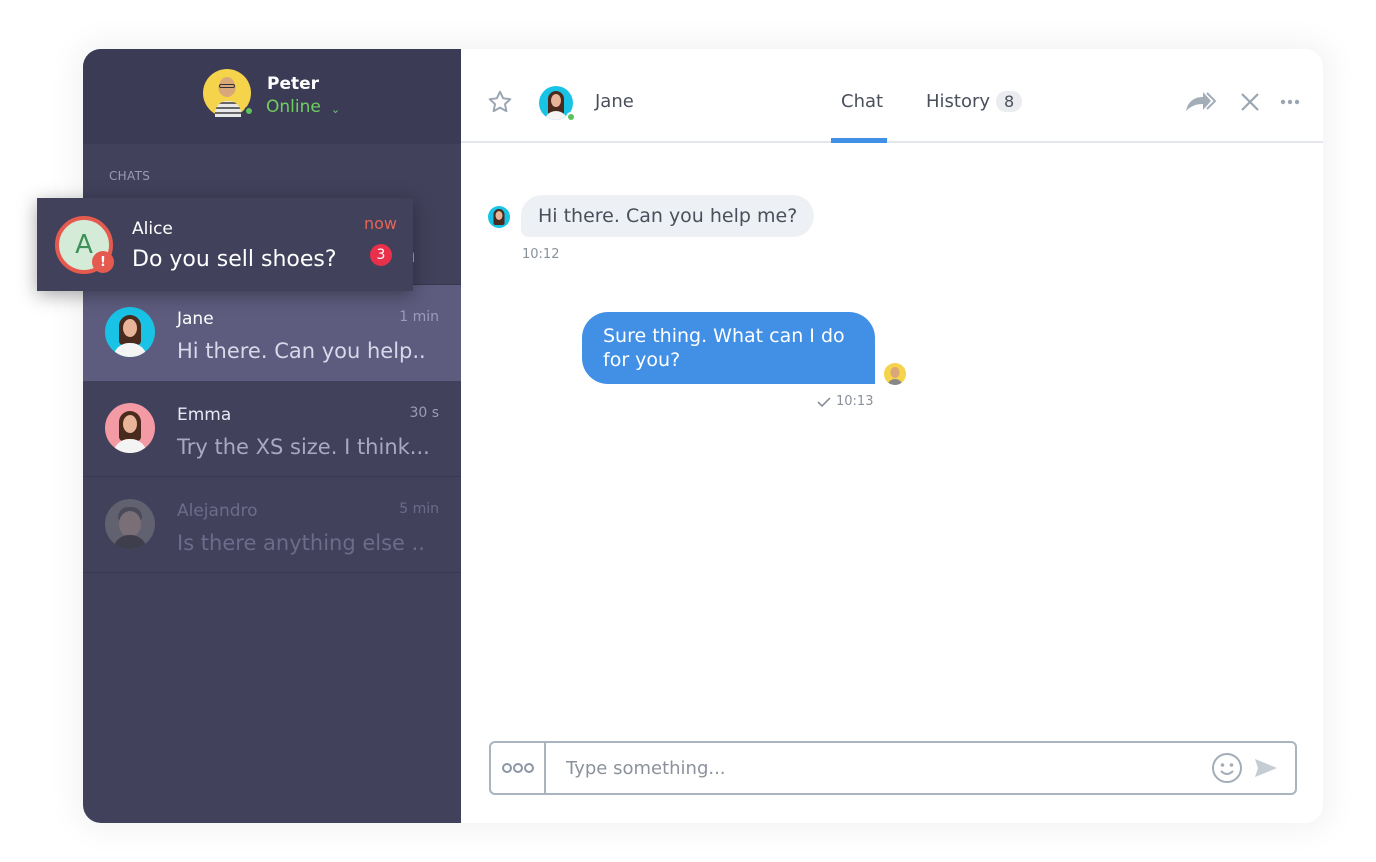 The height and width of the screenshot is (862, 1376). What do you see at coordinates (892, 96) in the screenshot?
I see `conversation-header: Jane Chat History 8` at bounding box center [892, 96].